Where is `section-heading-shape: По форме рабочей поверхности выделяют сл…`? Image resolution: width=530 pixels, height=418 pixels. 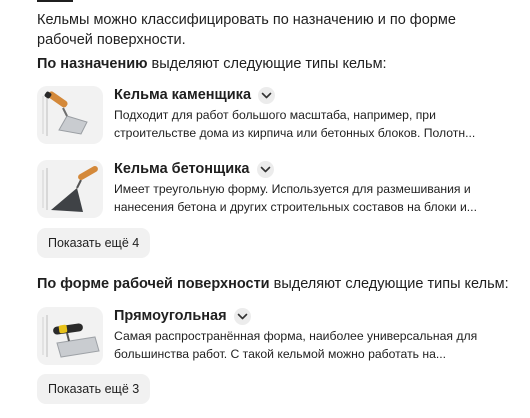 section-heading-shape: По форме рабочей поверхности выделяют сл… is located at coordinates (273, 284).